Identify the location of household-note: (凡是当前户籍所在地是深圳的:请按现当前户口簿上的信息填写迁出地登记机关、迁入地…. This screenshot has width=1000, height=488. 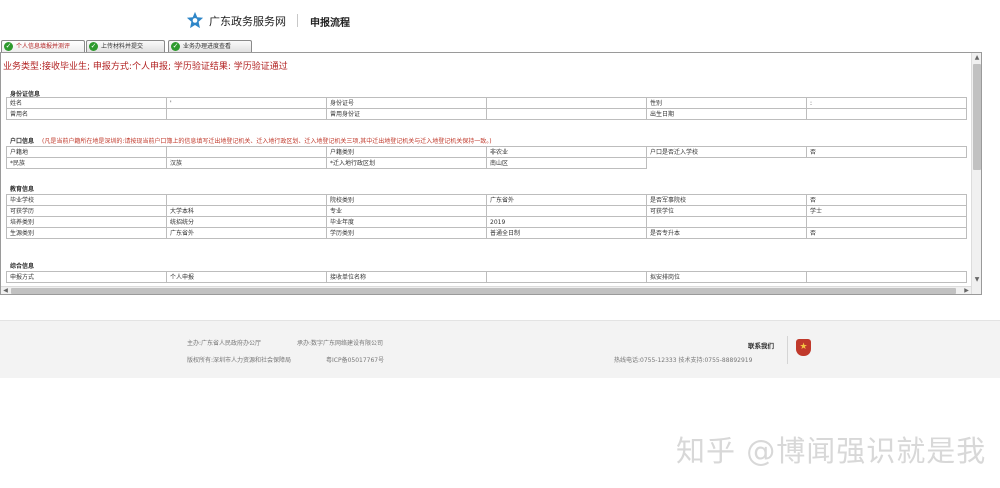
(267, 141).